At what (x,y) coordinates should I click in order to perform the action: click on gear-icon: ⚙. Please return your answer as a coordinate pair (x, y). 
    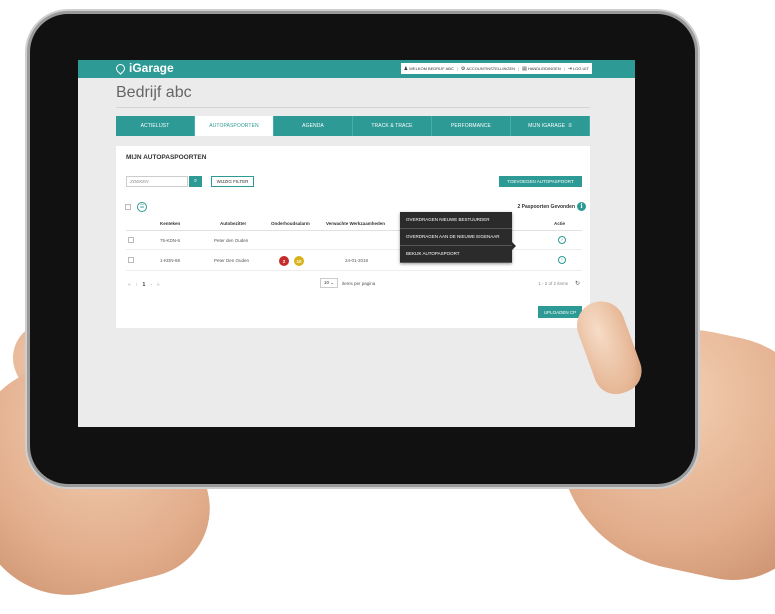
    Looking at the image, I should click on (463, 68).